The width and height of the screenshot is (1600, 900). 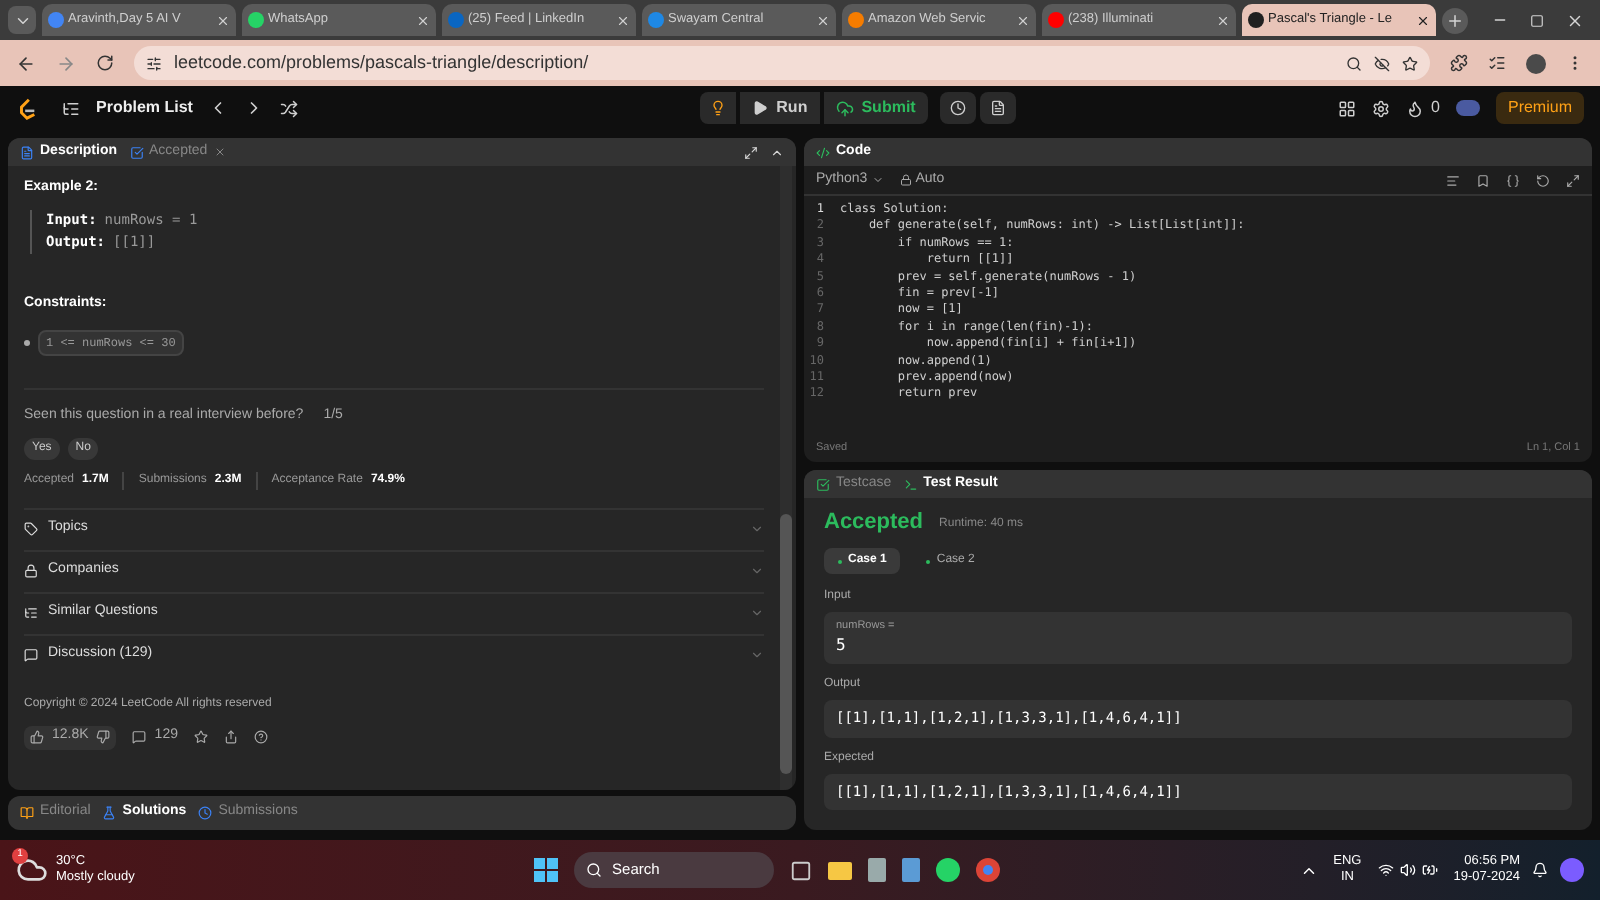 I want to click on tag-icon, so click(x=31, y=529).